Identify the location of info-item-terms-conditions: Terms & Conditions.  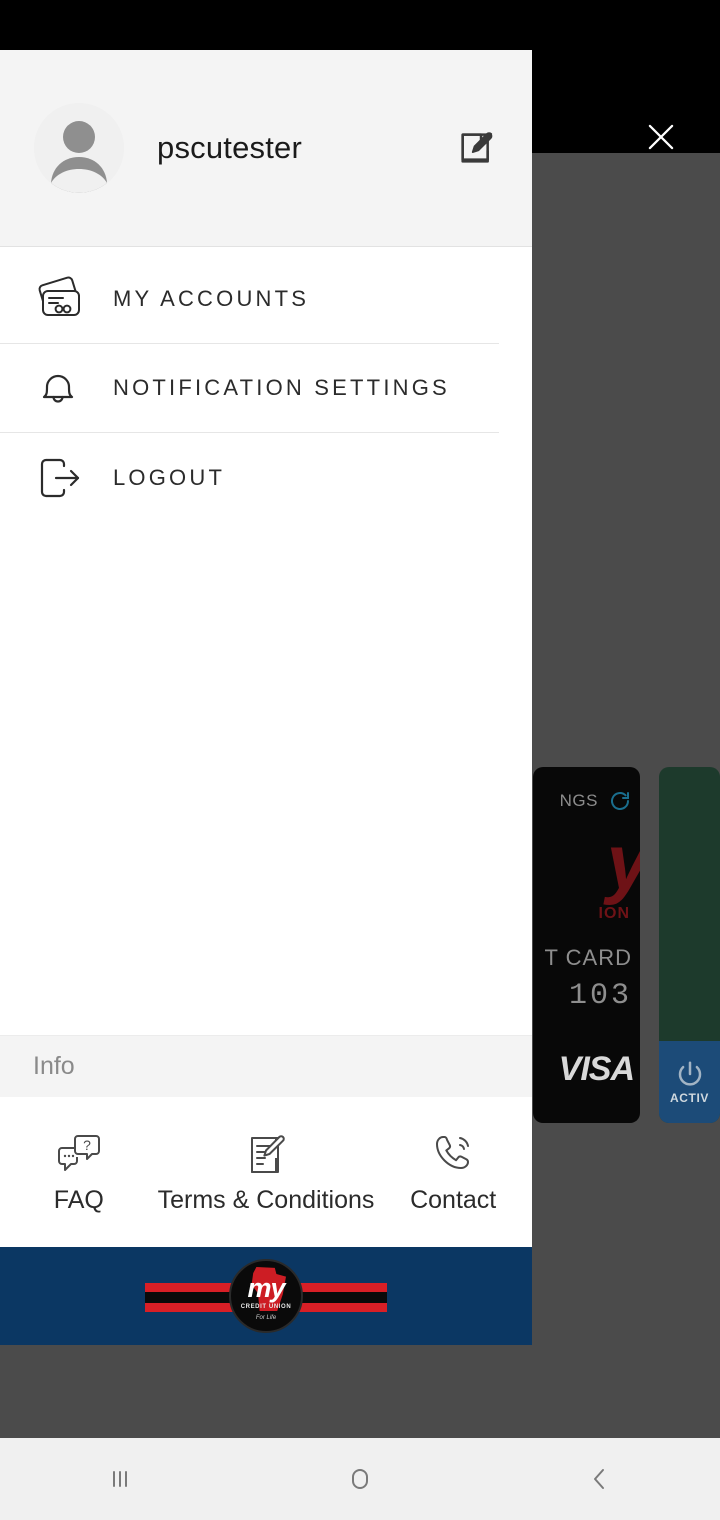
(266, 1172).